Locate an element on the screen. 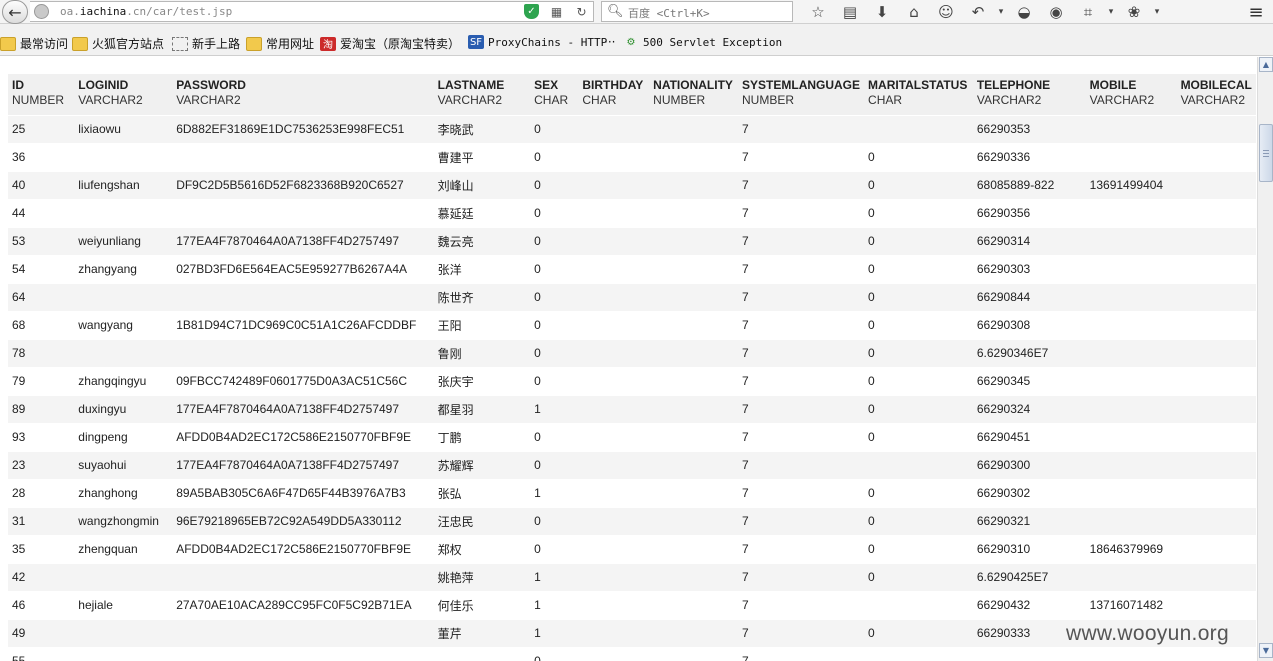 This screenshot has height=661, width=1273. table-cell: 慕延廷 is located at coordinates (482, 212).